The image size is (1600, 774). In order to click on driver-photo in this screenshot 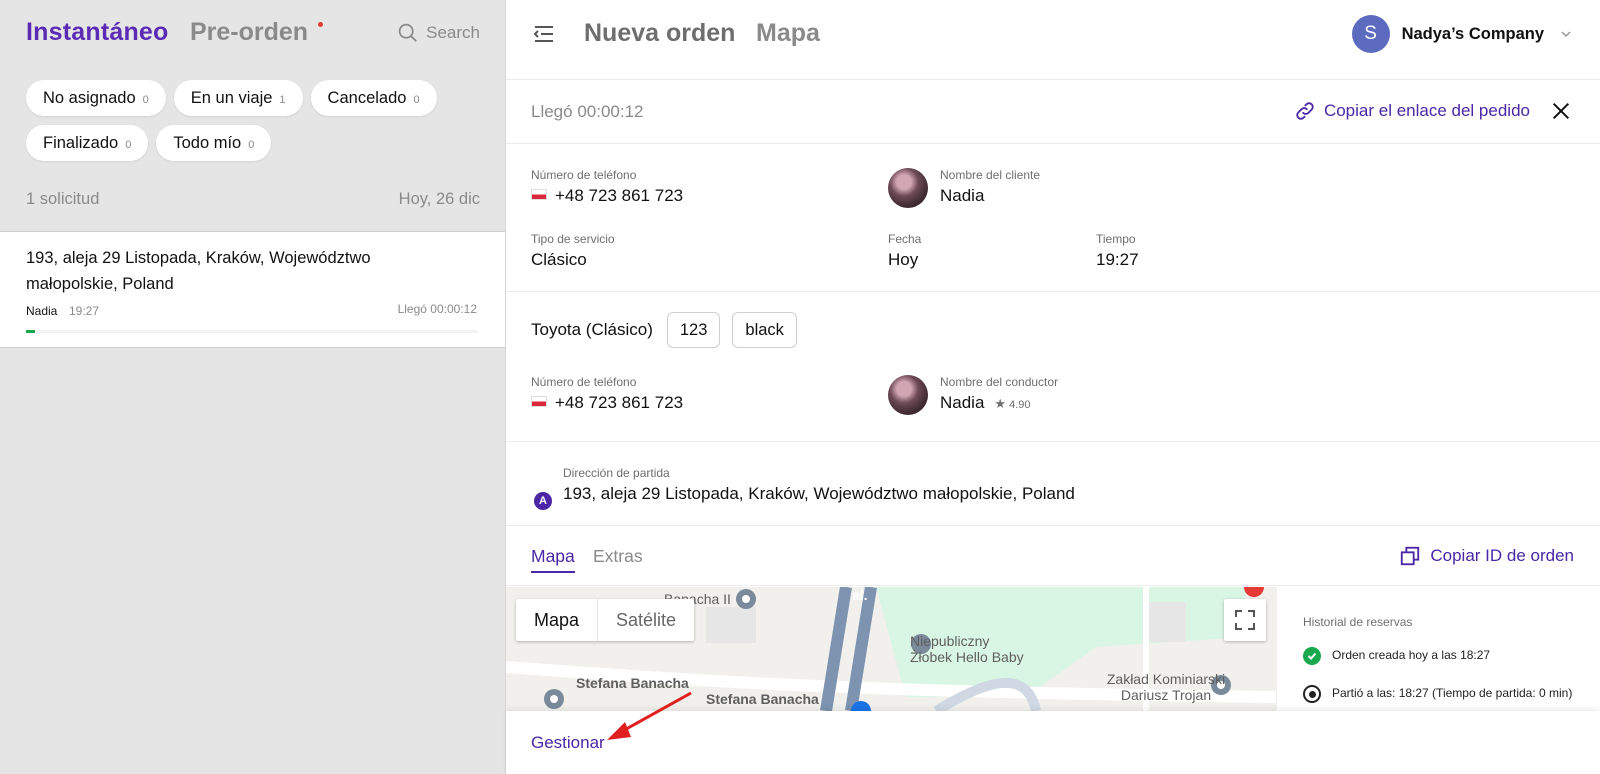, I will do `click(908, 395)`.